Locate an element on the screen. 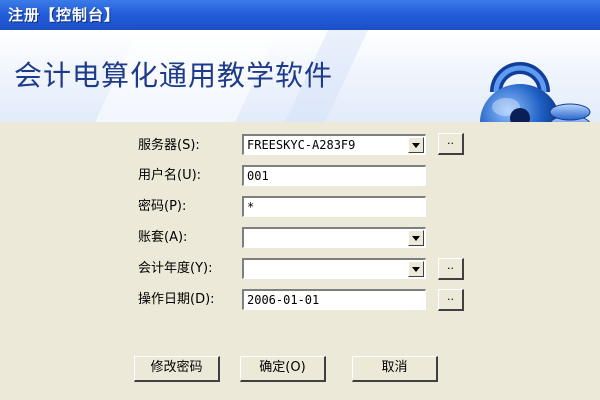 Image resolution: width=600 pixels, height=400 pixels. year-browse-button: .. is located at coordinates (451, 269).